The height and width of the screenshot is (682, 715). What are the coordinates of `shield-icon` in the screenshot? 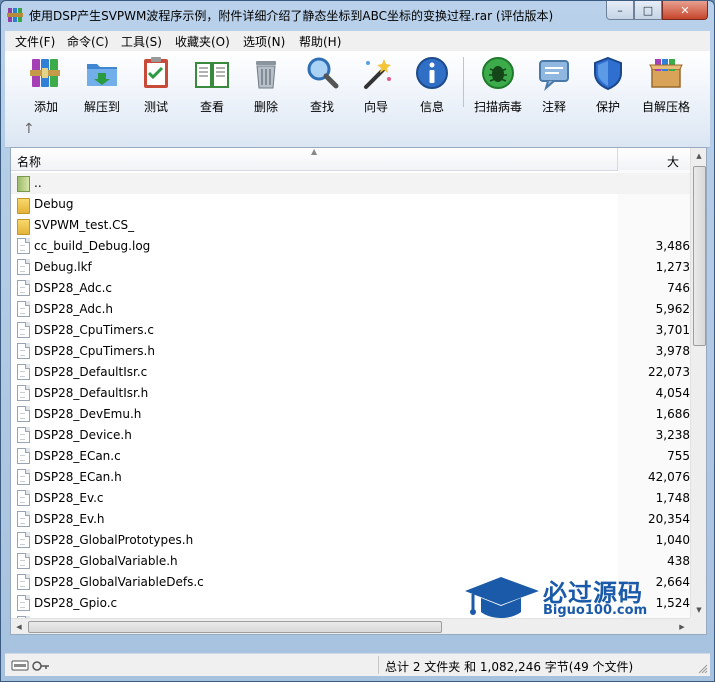 It's located at (608, 73).